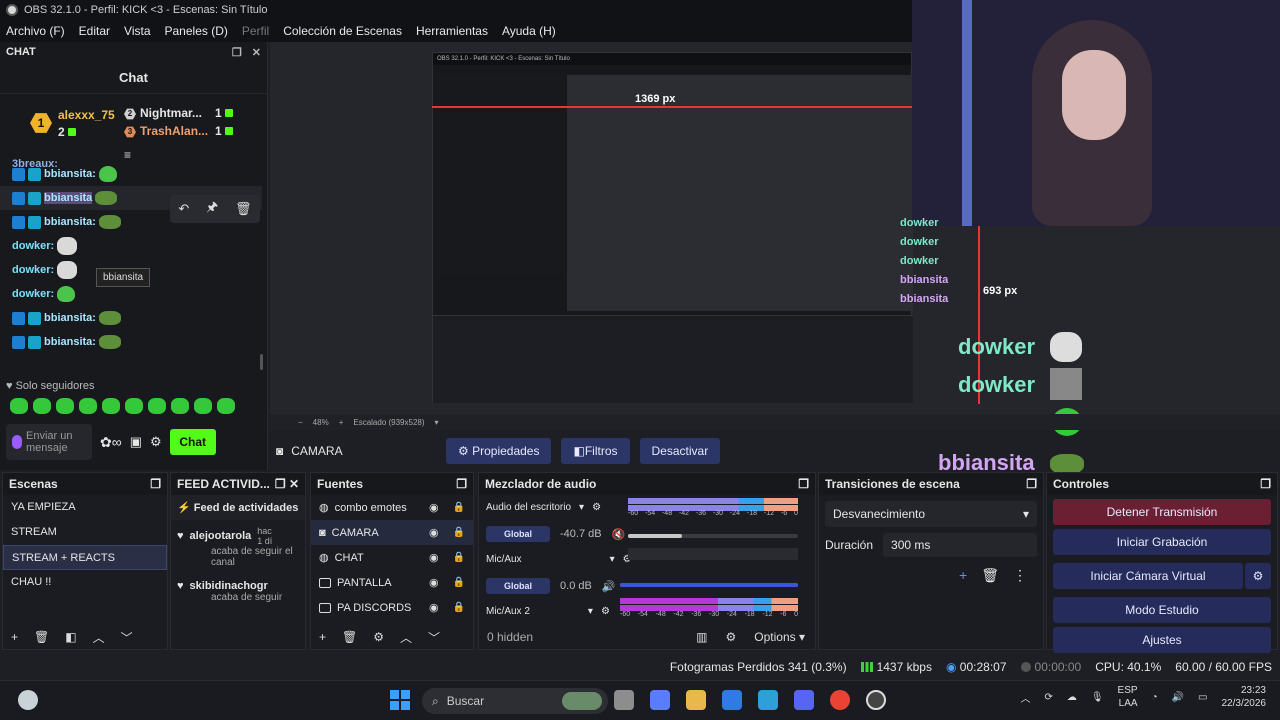  What do you see at coordinates (341, 422) in the screenshot?
I see `zoom-in-button: +` at bounding box center [341, 422].